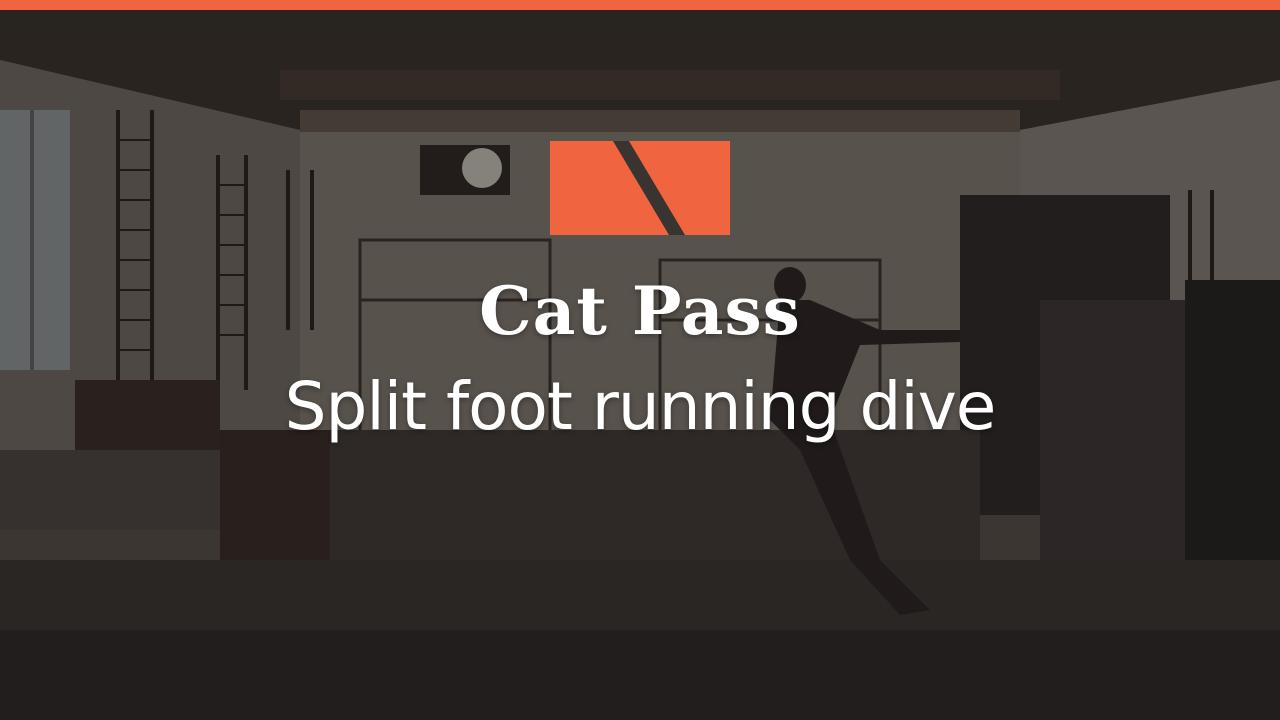 The image size is (1280, 720). What do you see at coordinates (640, 188) in the screenshot?
I see `brand-logo-icon` at bounding box center [640, 188].